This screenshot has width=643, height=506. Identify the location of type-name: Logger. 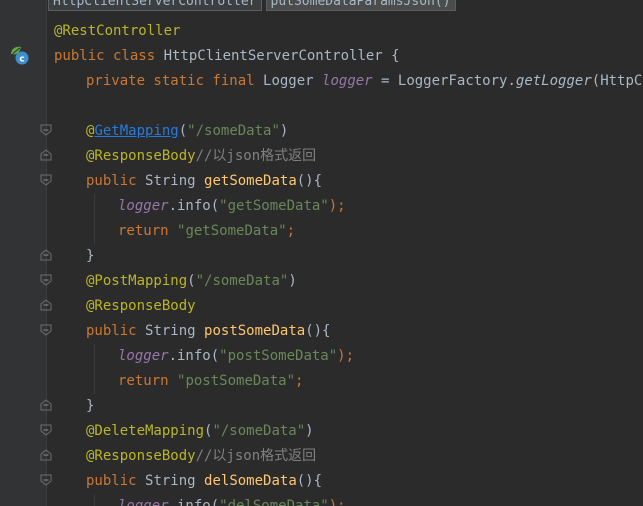
(293, 81).